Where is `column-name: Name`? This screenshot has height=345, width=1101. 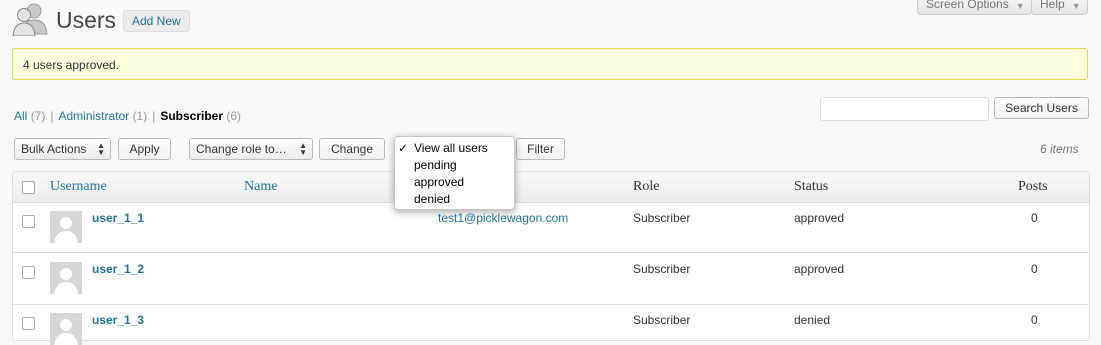 column-name: Name is located at coordinates (260, 187).